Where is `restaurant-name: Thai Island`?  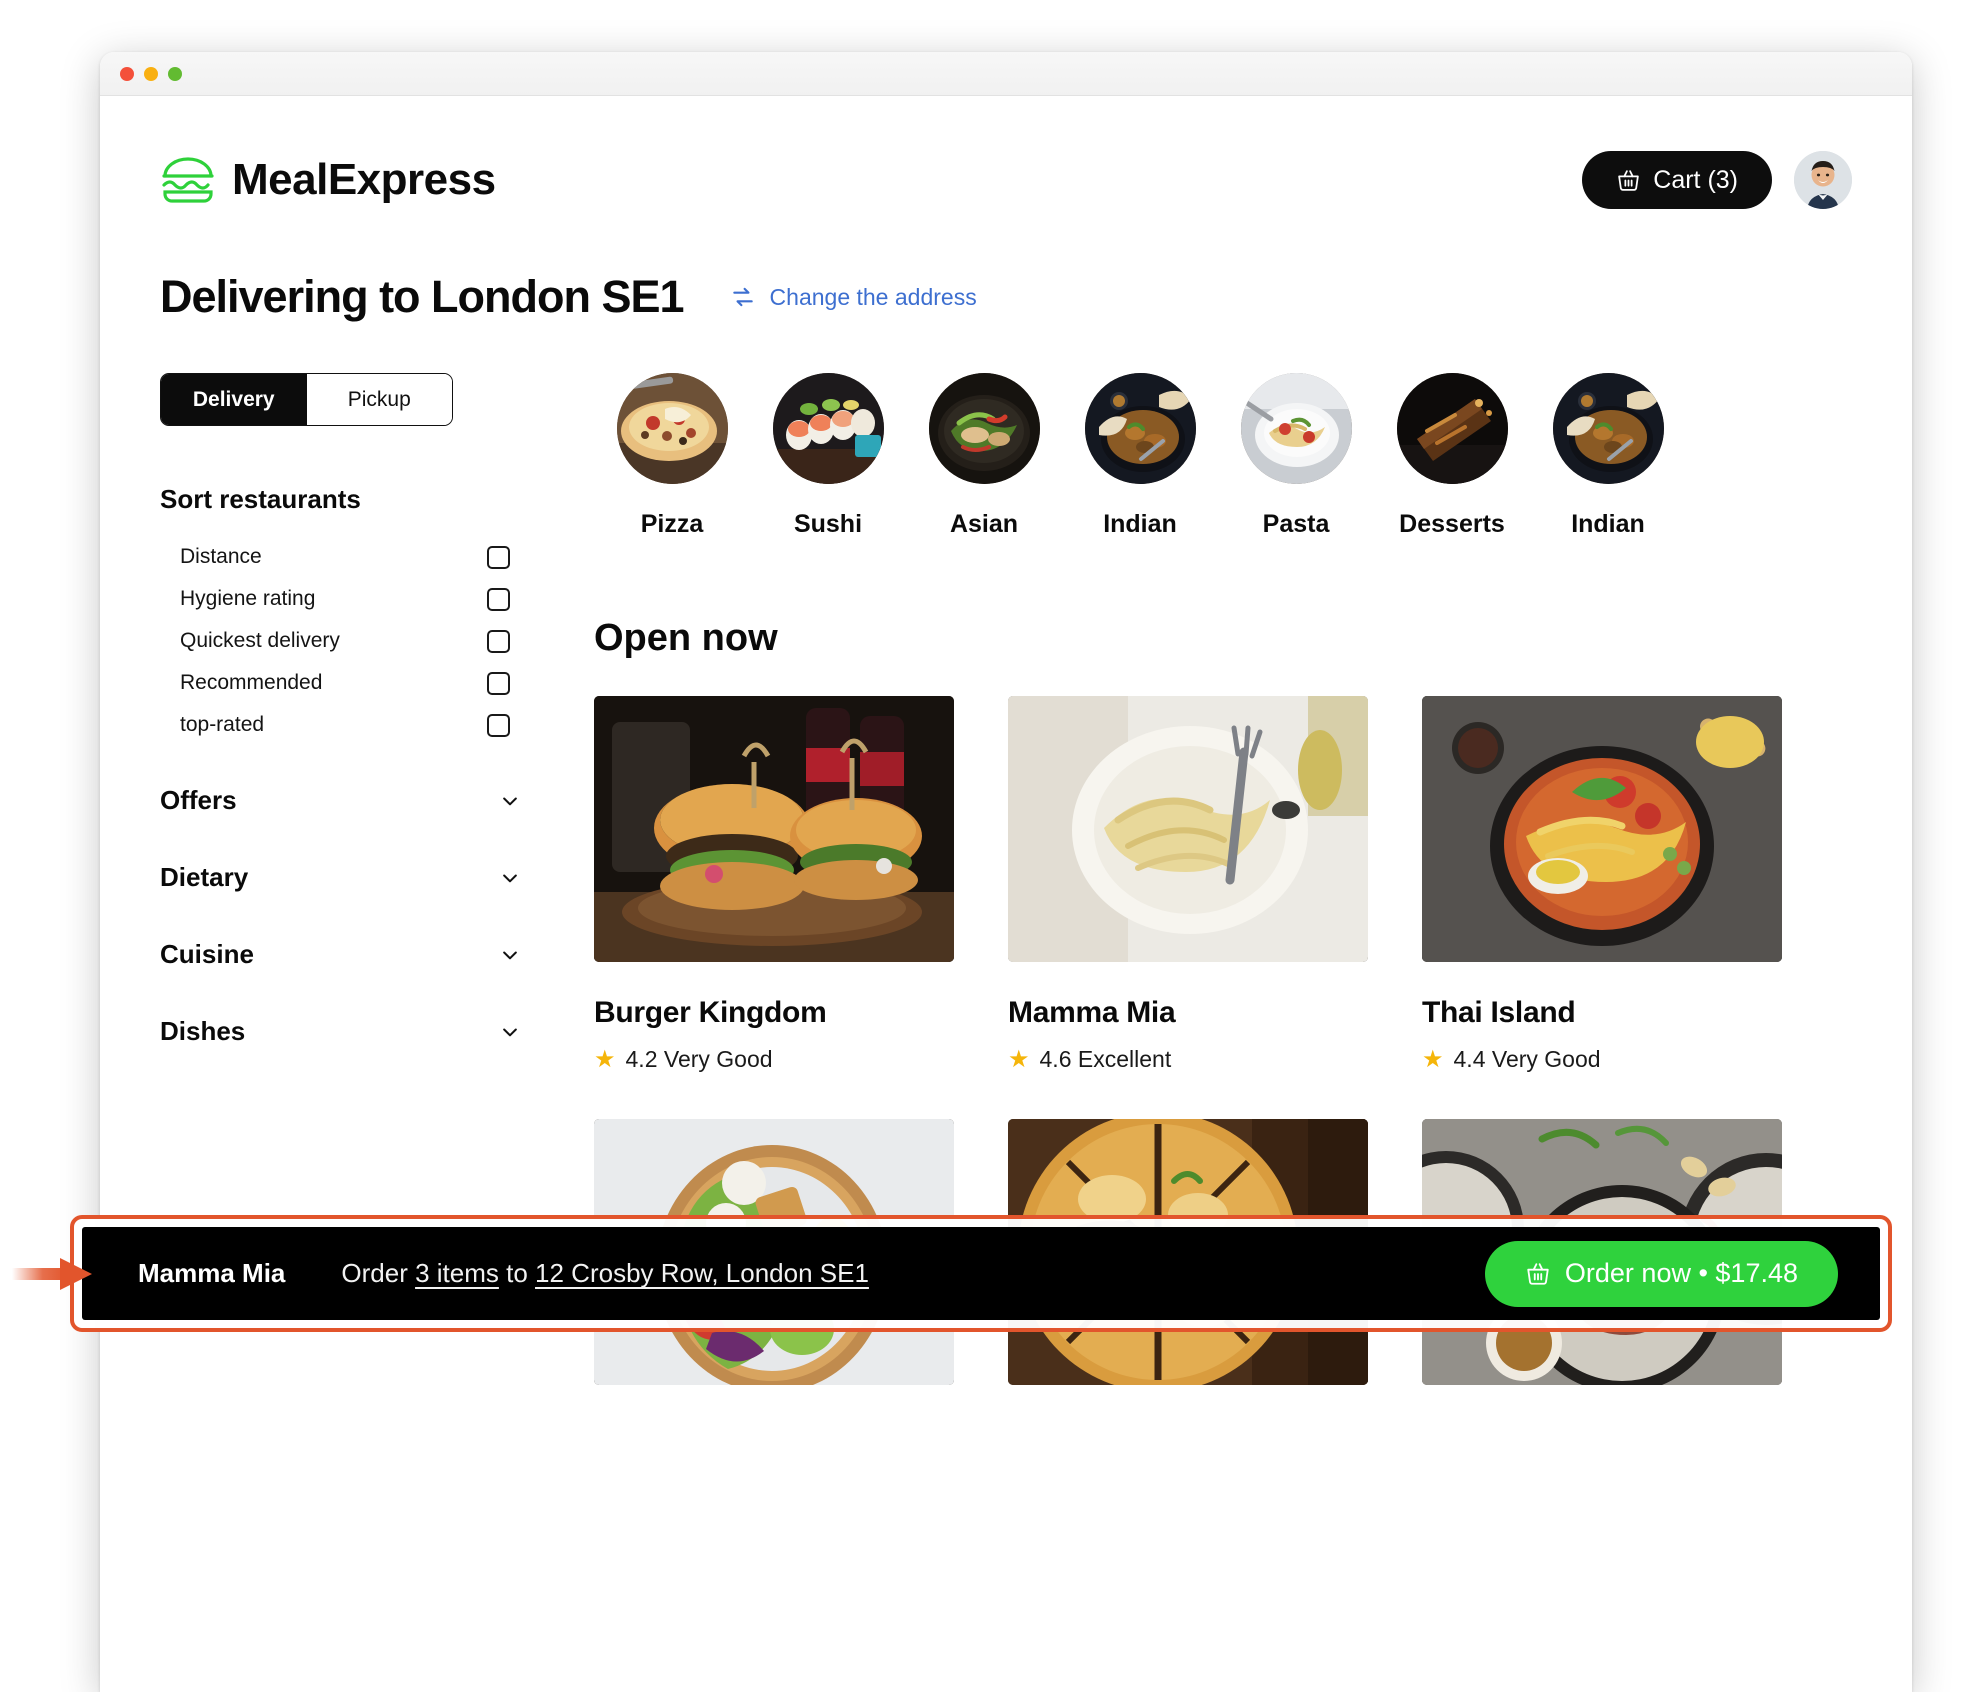
restaurant-name: Thai Island is located at coordinates (1499, 1012).